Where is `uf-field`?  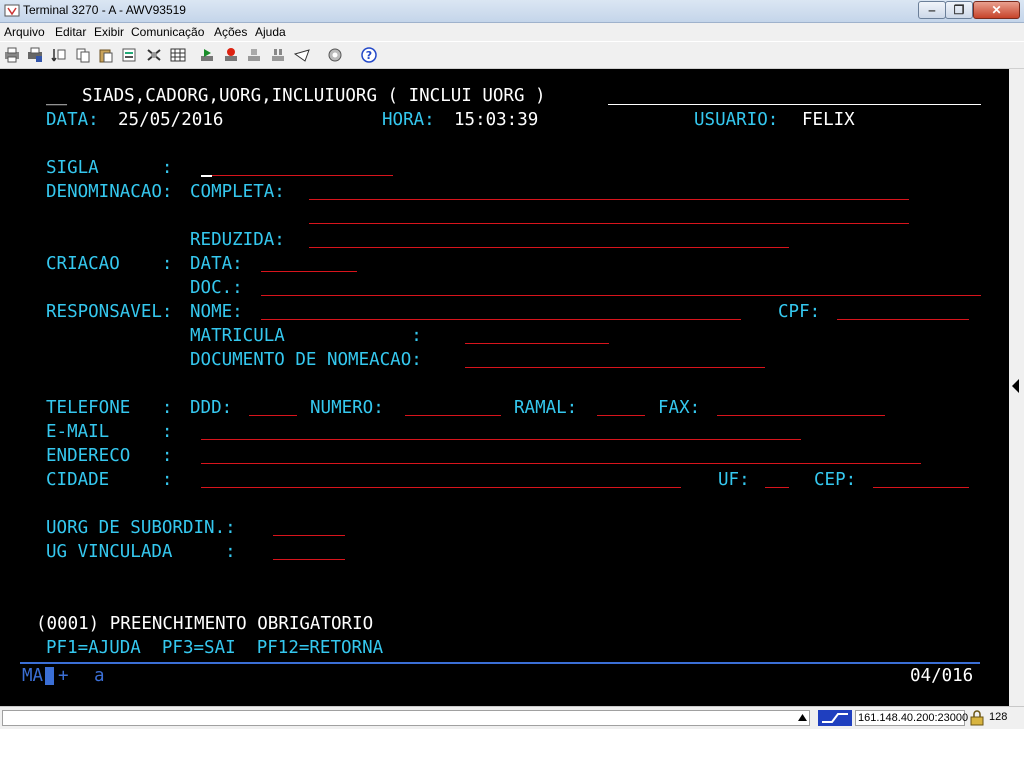
uf-field is located at coordinates (777, 487).